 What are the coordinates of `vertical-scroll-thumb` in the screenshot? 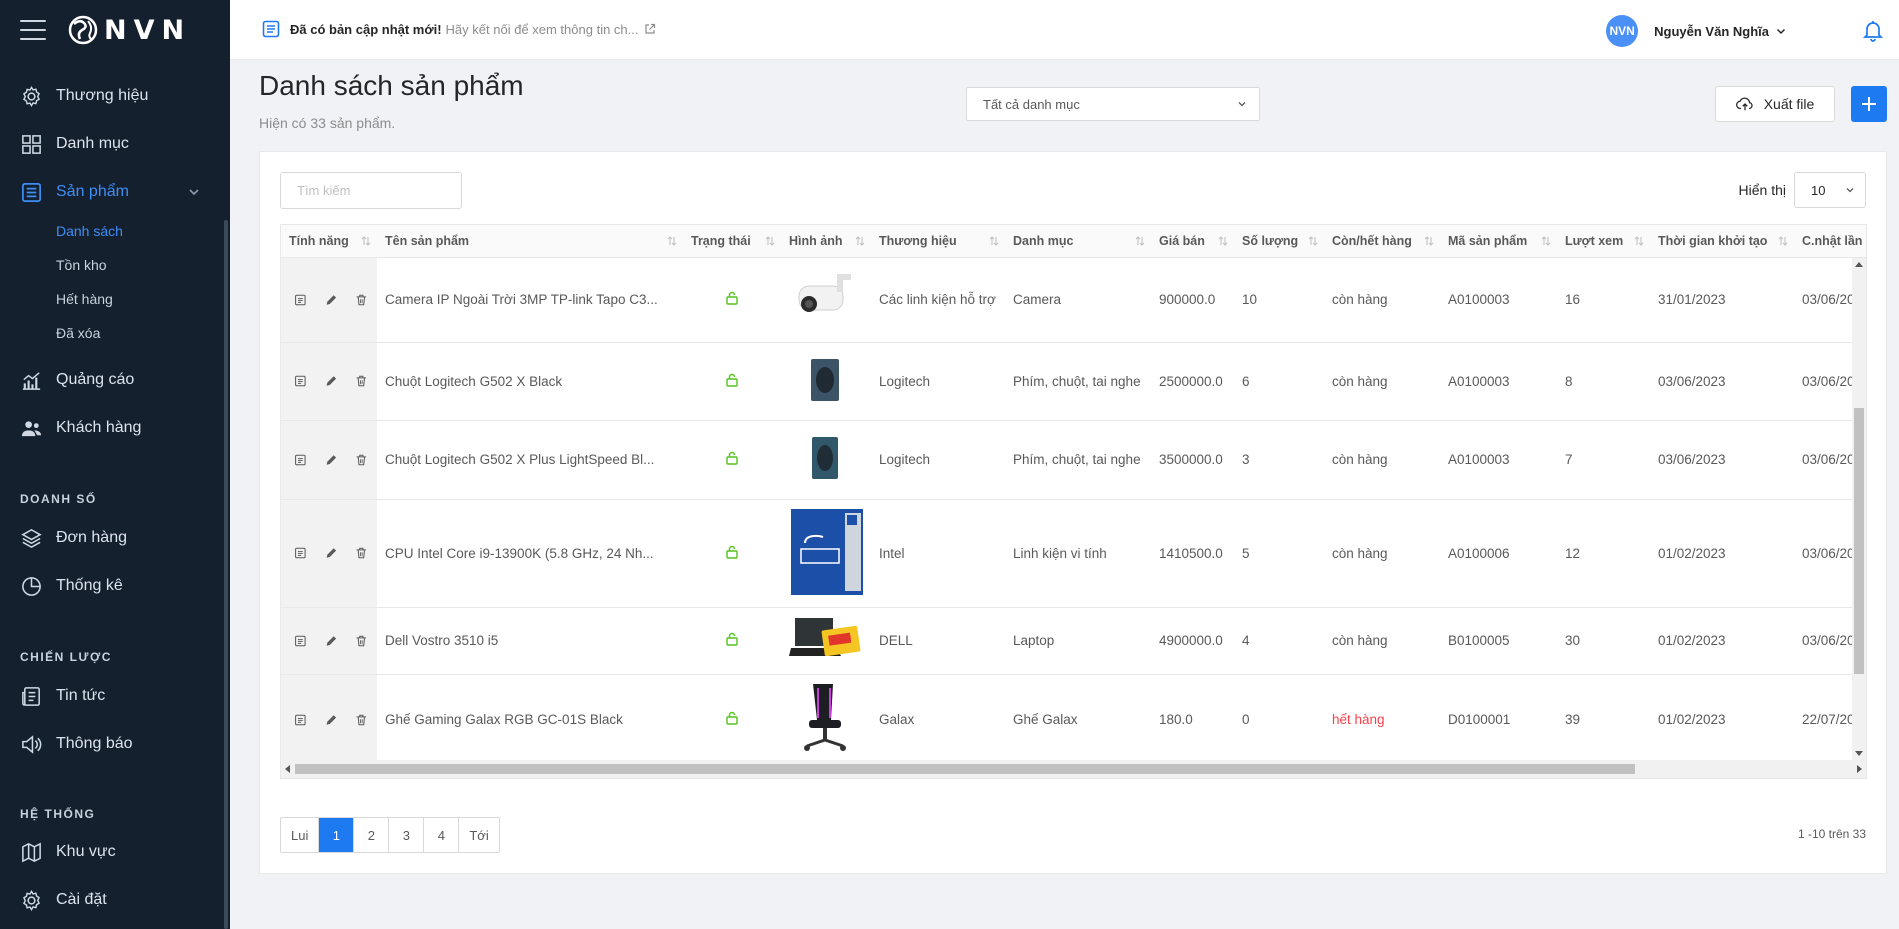 It's located at (1859, 541).